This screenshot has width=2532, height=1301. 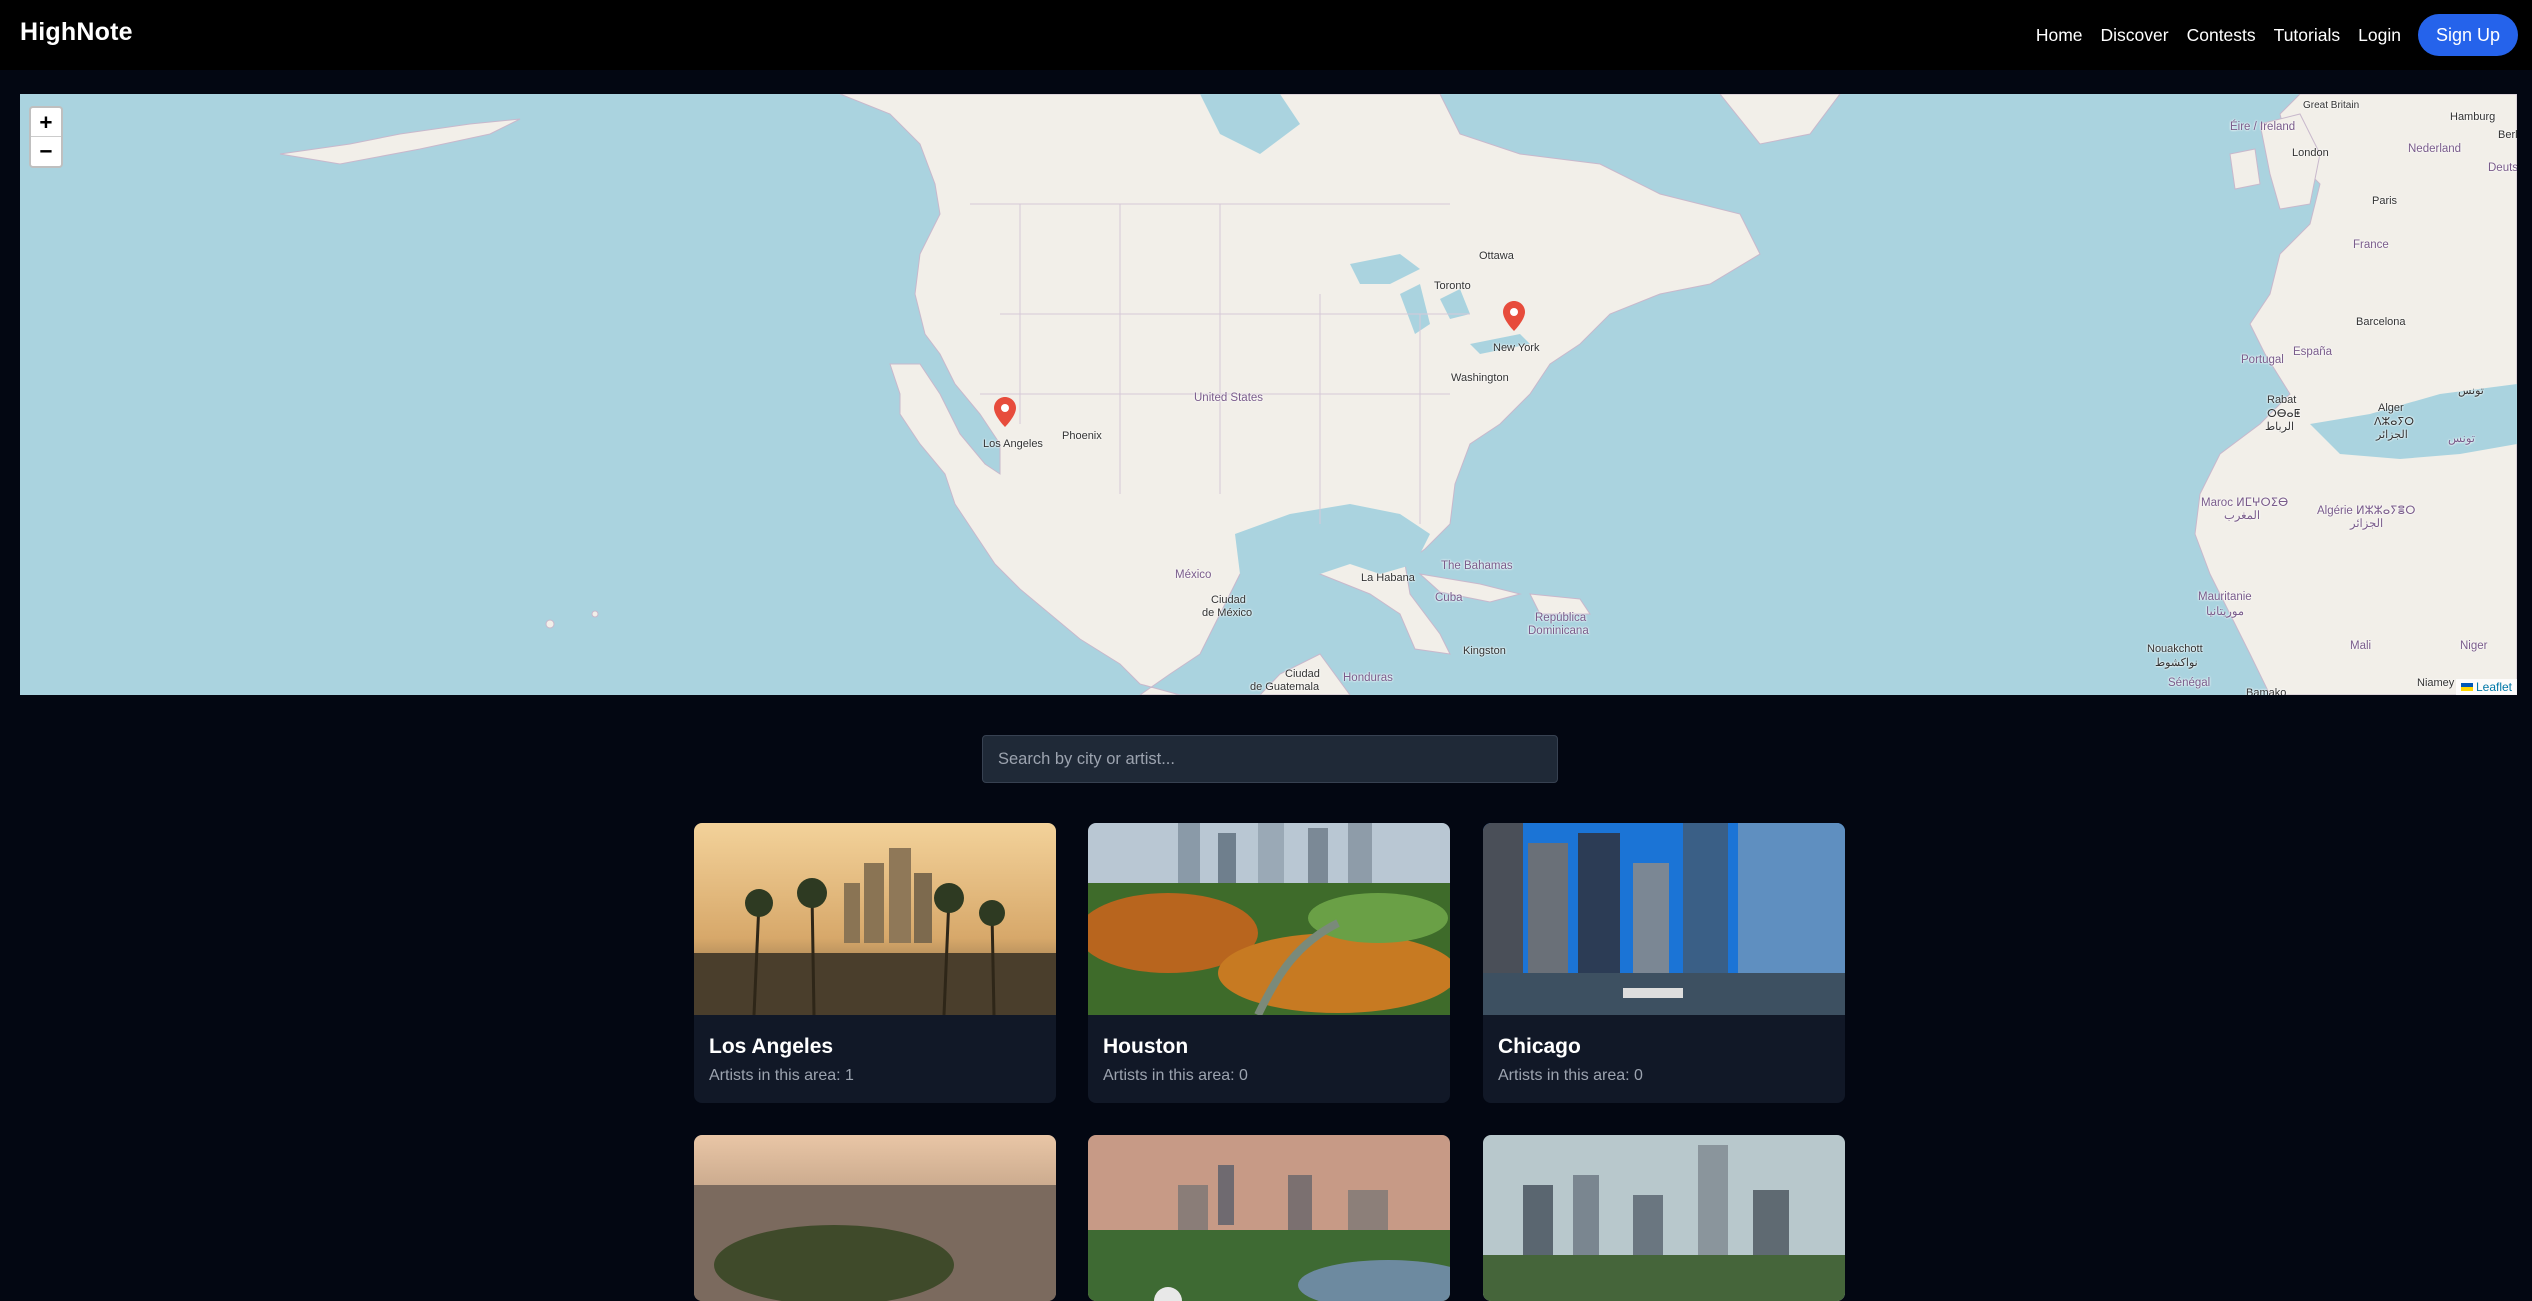 I want to click on nav-login: Login, so click(x=2379, y=35).